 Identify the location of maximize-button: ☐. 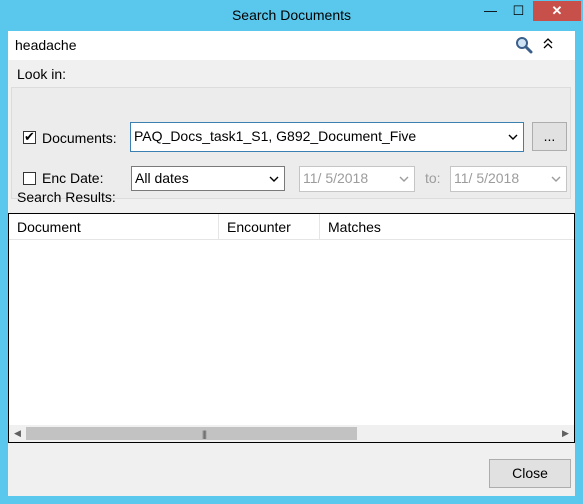
(518, 11).